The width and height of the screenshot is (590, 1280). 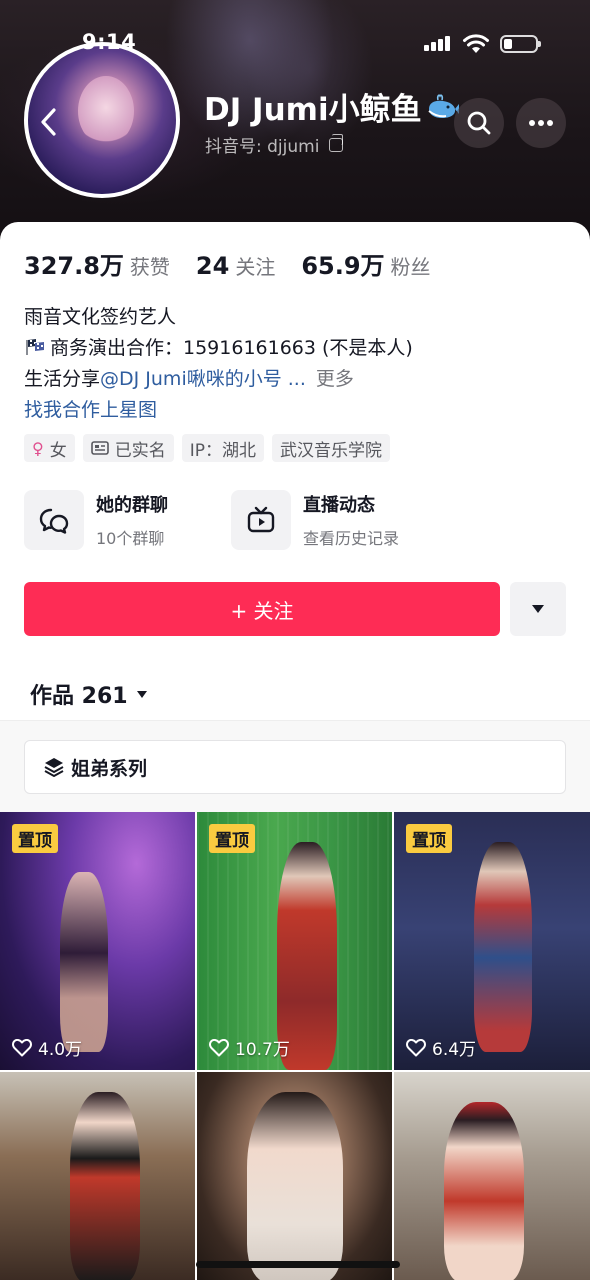 I want to click on video-thumbnail: 置顶 10.7万, so click(x=294, y=941).